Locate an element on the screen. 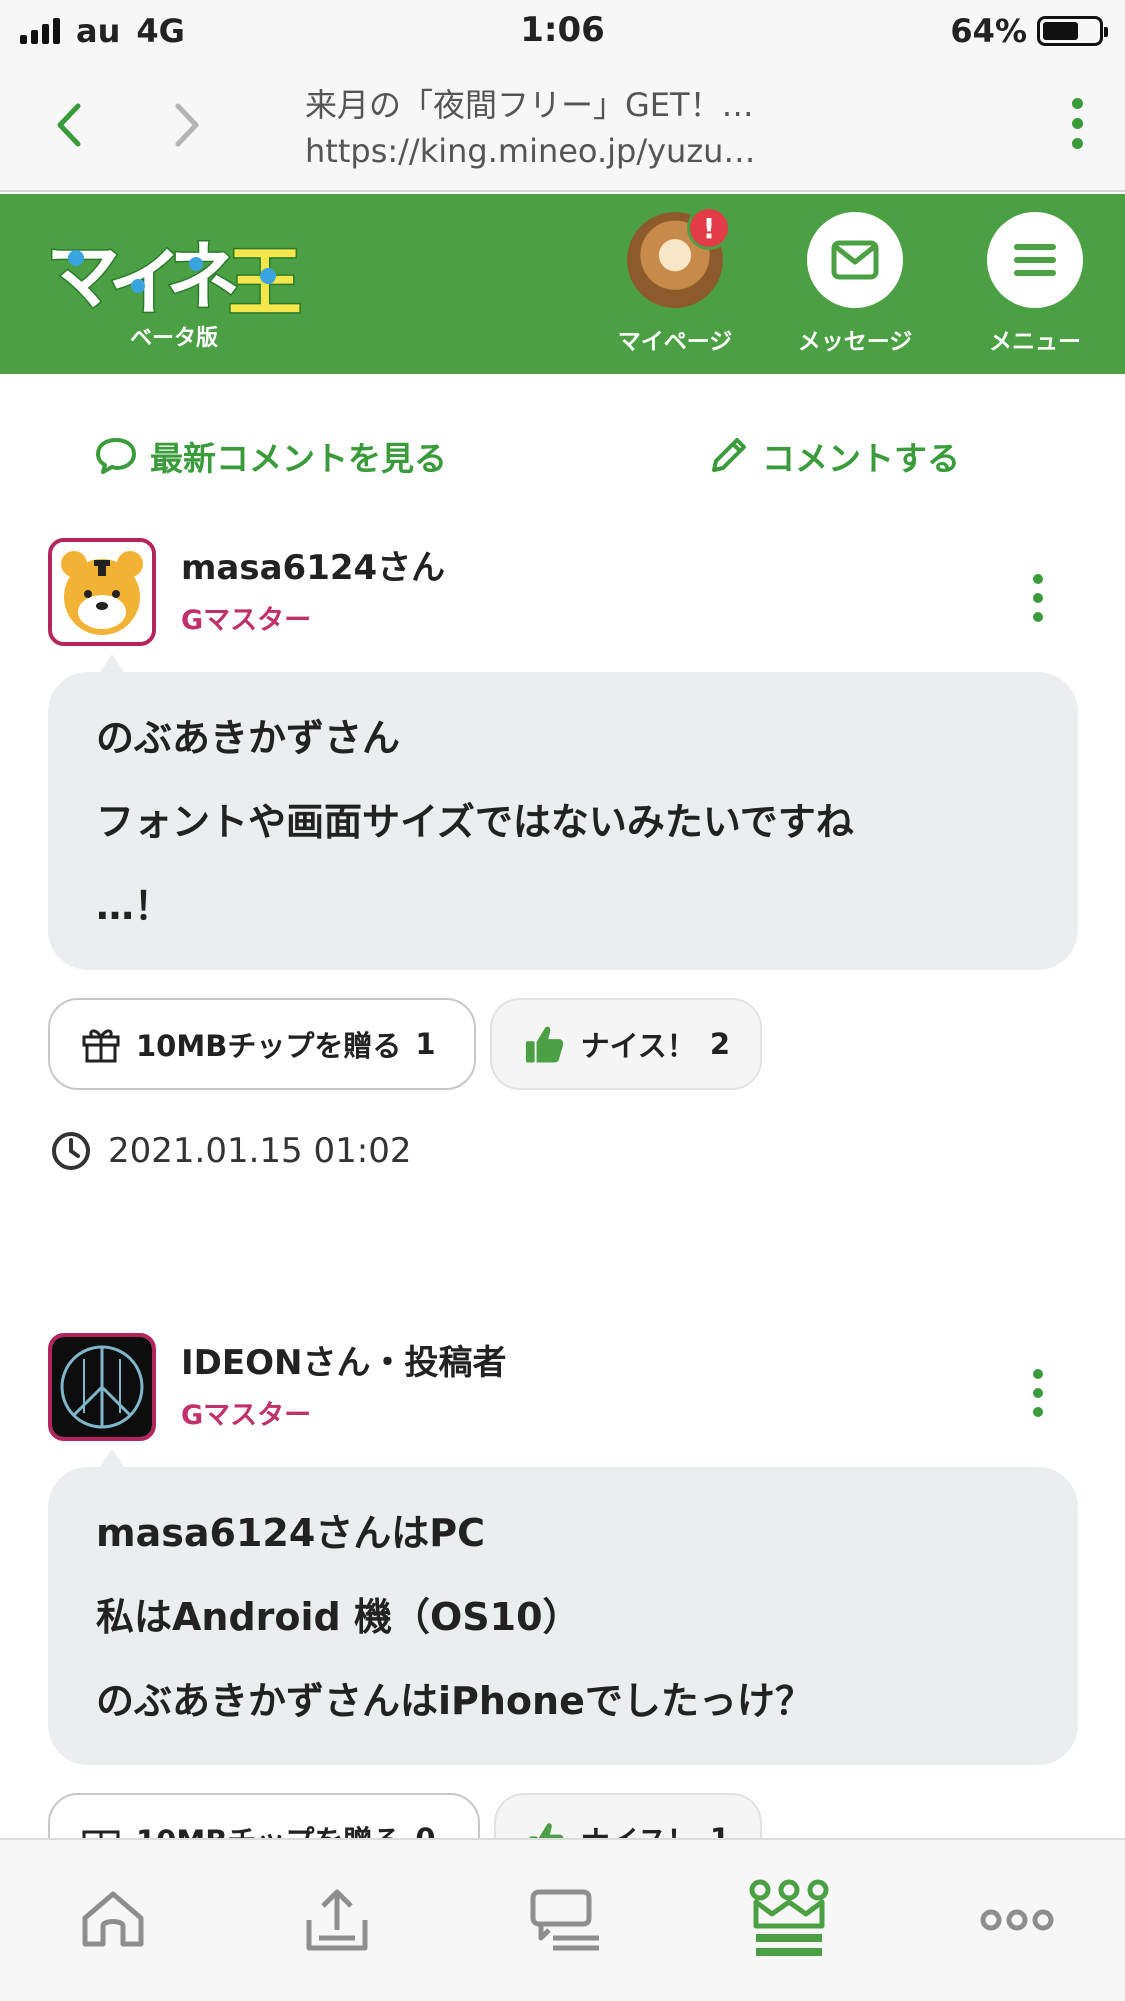 This screenshot has height=2001, width=1125. back-arrow-icon is located at coordinates (71, 125).